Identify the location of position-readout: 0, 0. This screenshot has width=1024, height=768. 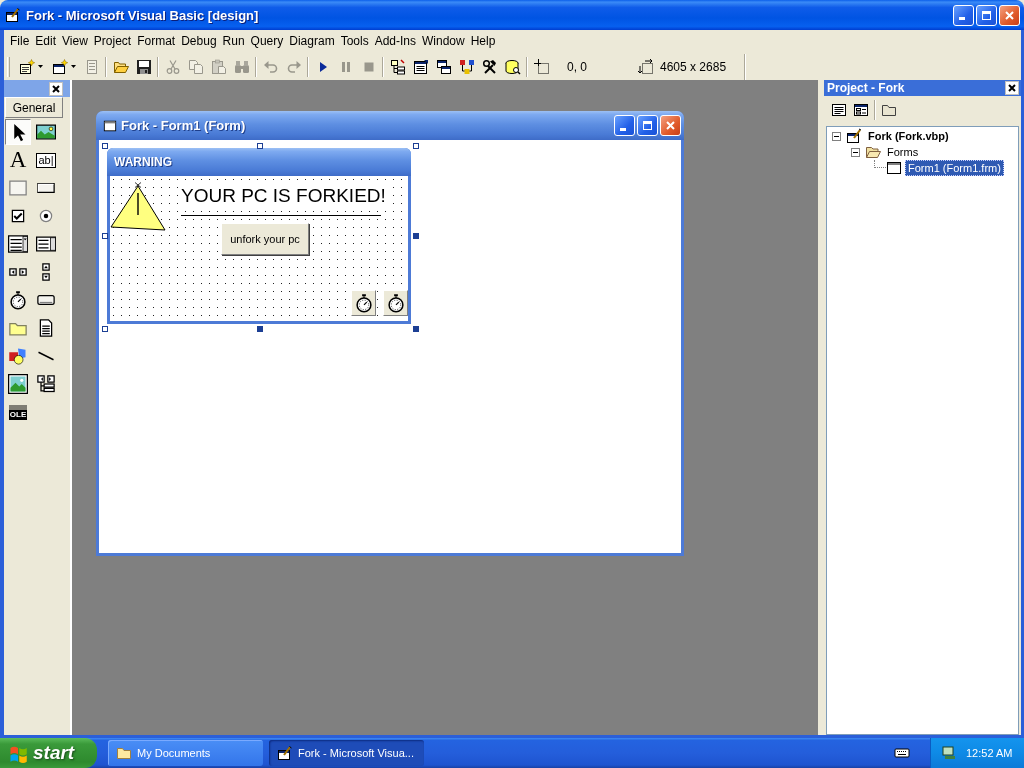
(577, 66).